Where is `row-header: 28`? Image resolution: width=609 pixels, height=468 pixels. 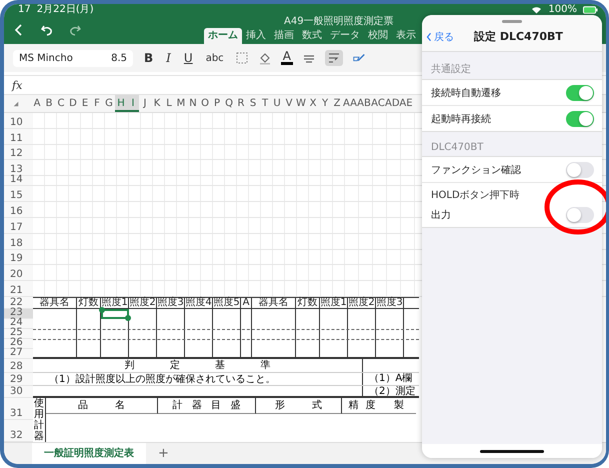
row-header: 28 is located at coordinates (18, 365).